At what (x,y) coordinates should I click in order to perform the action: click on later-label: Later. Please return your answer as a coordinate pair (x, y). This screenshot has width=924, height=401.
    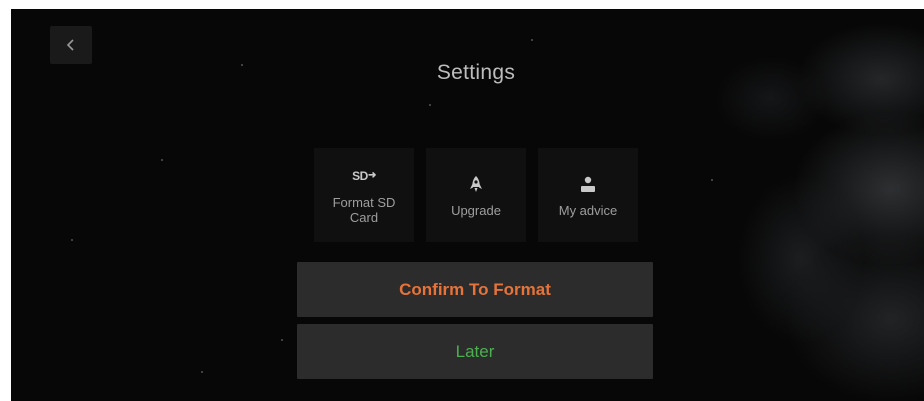
    Looking at the image, I should click on (475, 351).